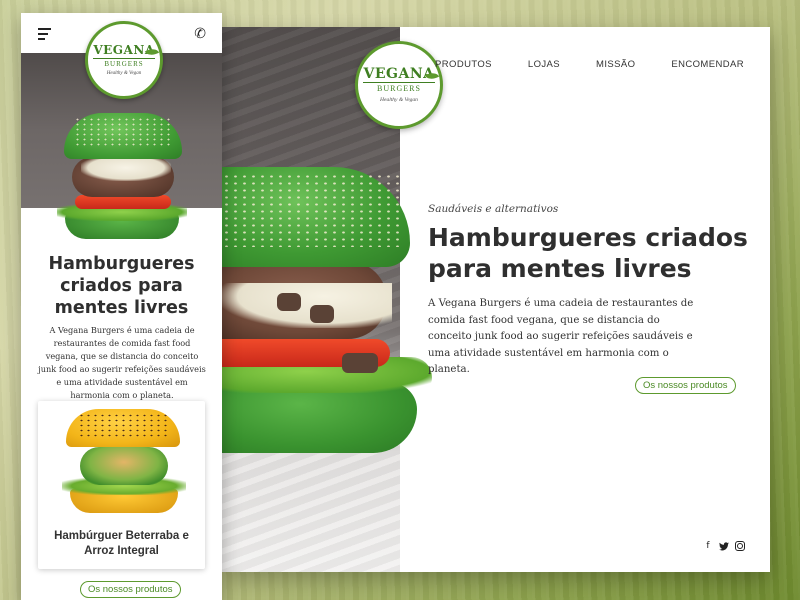 This screenshot has width=800, height=600. What do you see at coordinates (571, 64) in the screenshot?
I see `main-nav: PRODUTOS LOJAS MISSÃO ENCOMENDAR` at bounding box center [571, 64].